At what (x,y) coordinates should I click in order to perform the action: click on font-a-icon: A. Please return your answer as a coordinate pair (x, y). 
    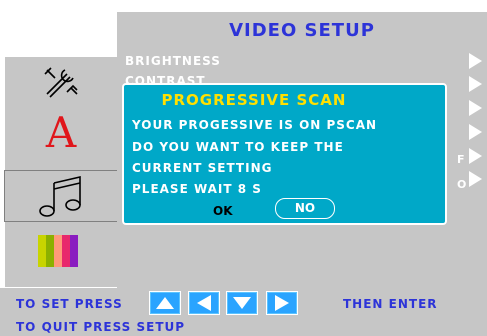
    Looking at the image, I should click on (61, 131).